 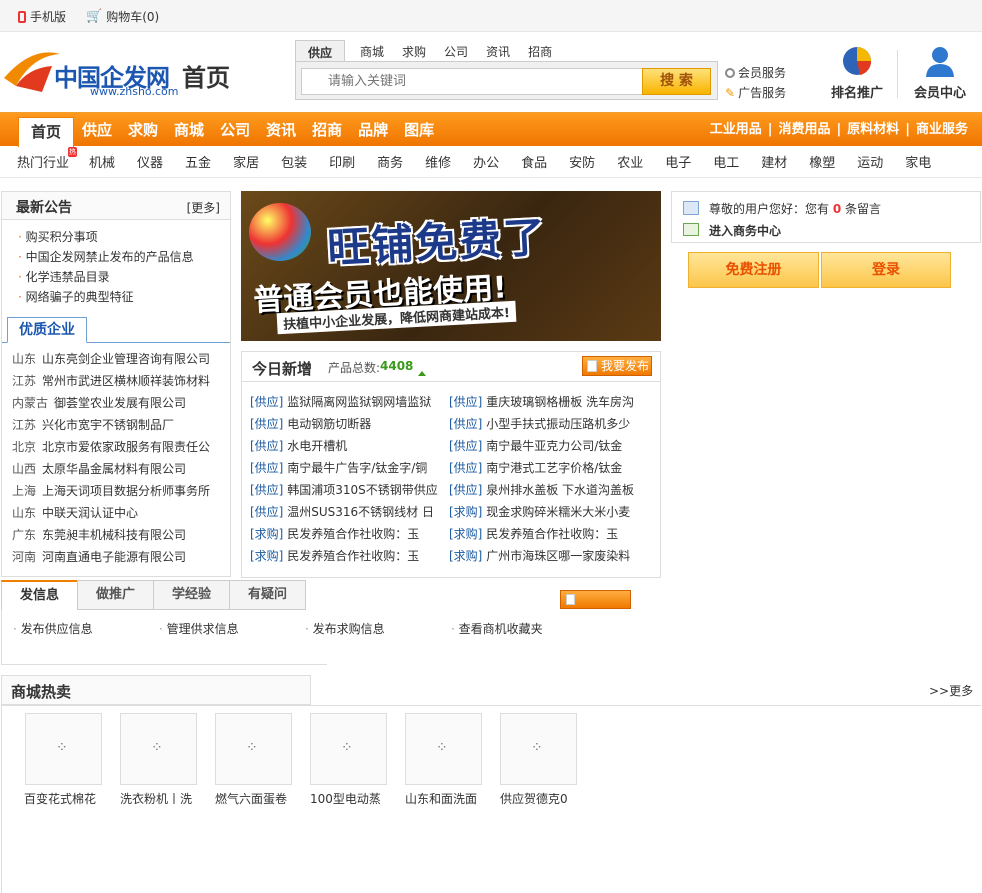 I want to click on orange-action-button, so click(x=595, y=599).